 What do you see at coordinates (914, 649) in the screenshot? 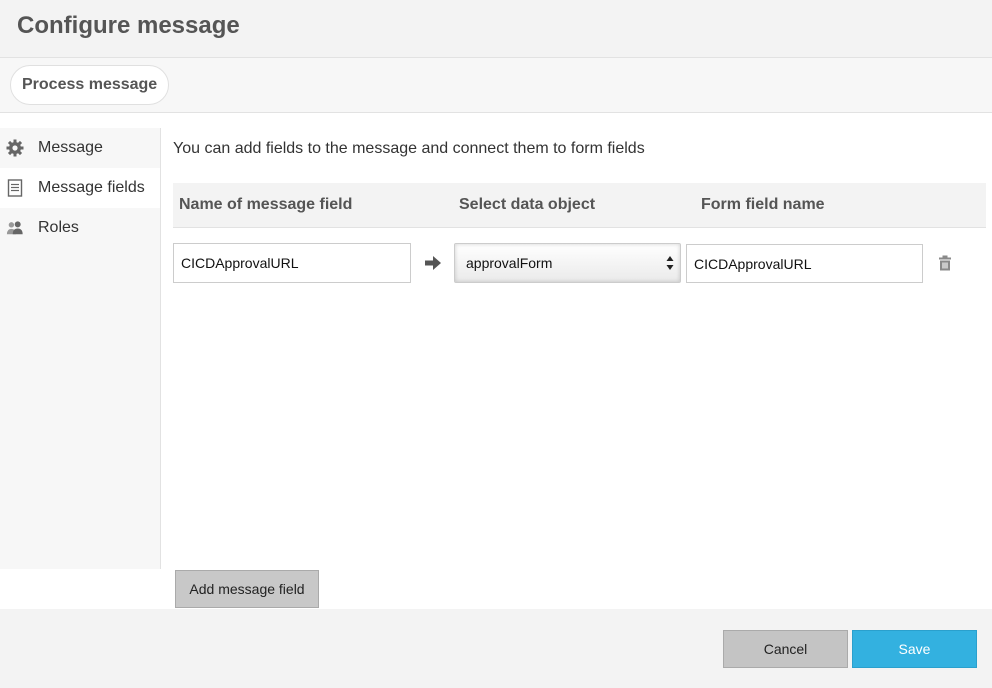
I see `save-button: Save` at bounding box center [914, 649].